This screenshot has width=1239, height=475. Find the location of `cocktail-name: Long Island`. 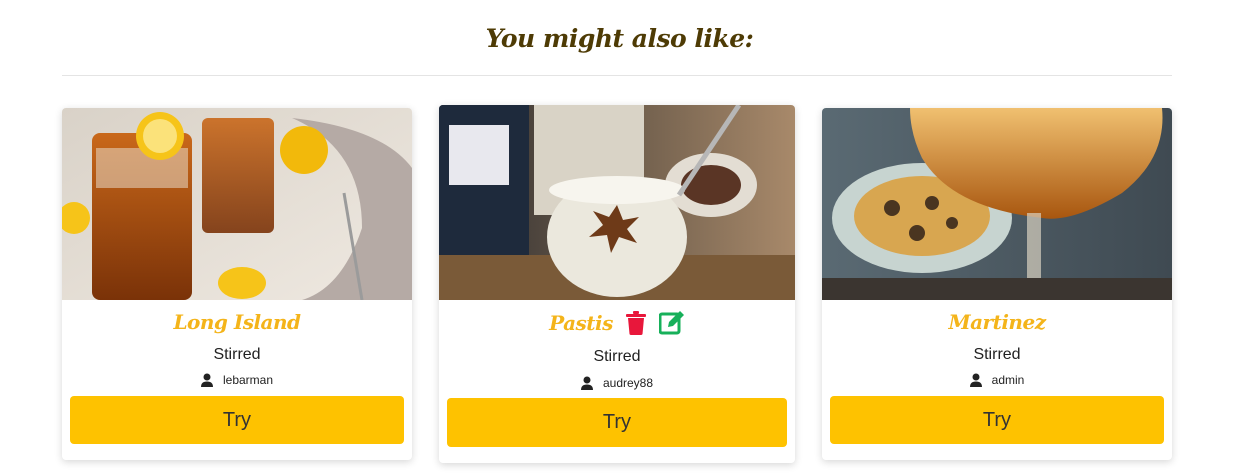

cocktail-name: Long Island is located at coordinates (237, 322).